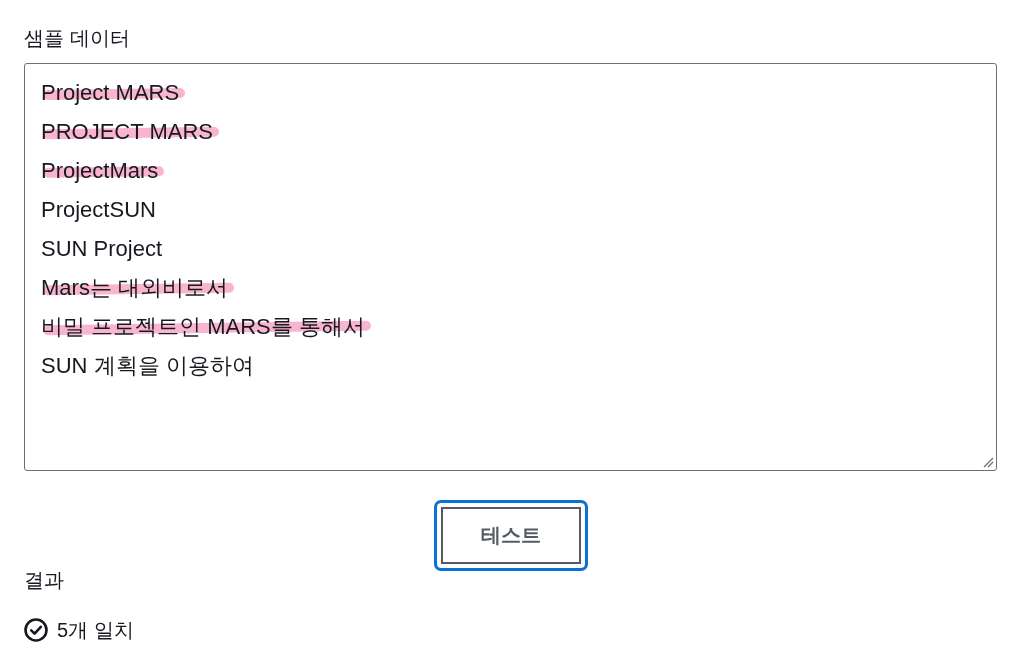  Describe the element at coordinates (110, 93) in the screenshot. I see `text-line: Project MARS` at that location.